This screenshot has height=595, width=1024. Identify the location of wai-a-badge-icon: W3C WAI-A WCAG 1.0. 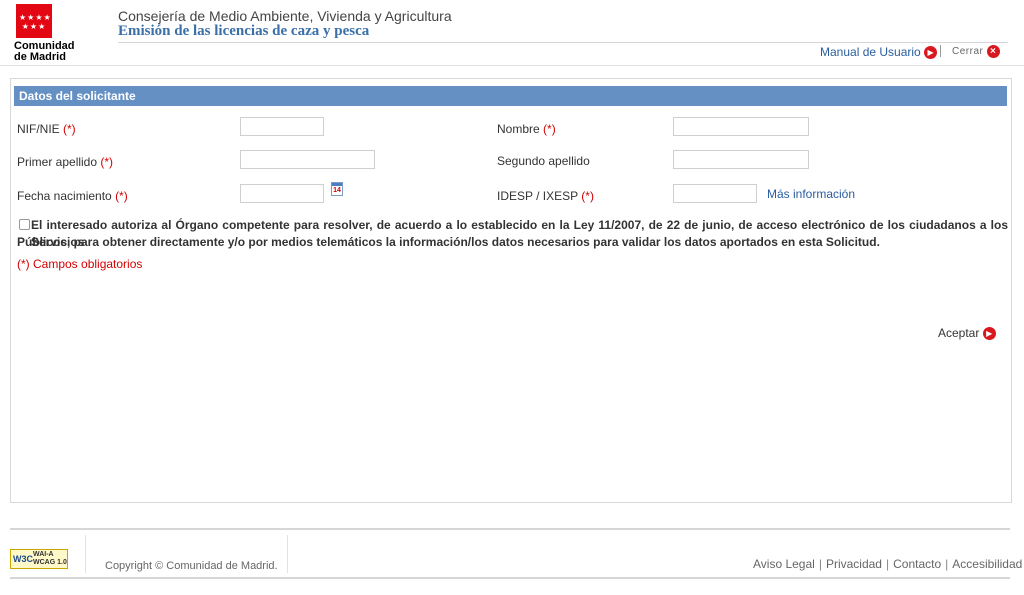
(39, 559).